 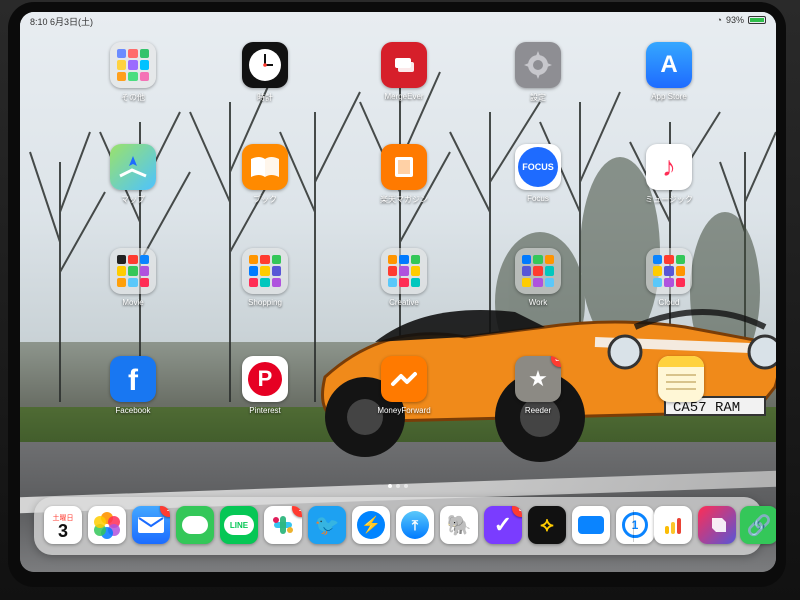 I want to click on evernote-icon: 🐘, so click(x=459, y=525).